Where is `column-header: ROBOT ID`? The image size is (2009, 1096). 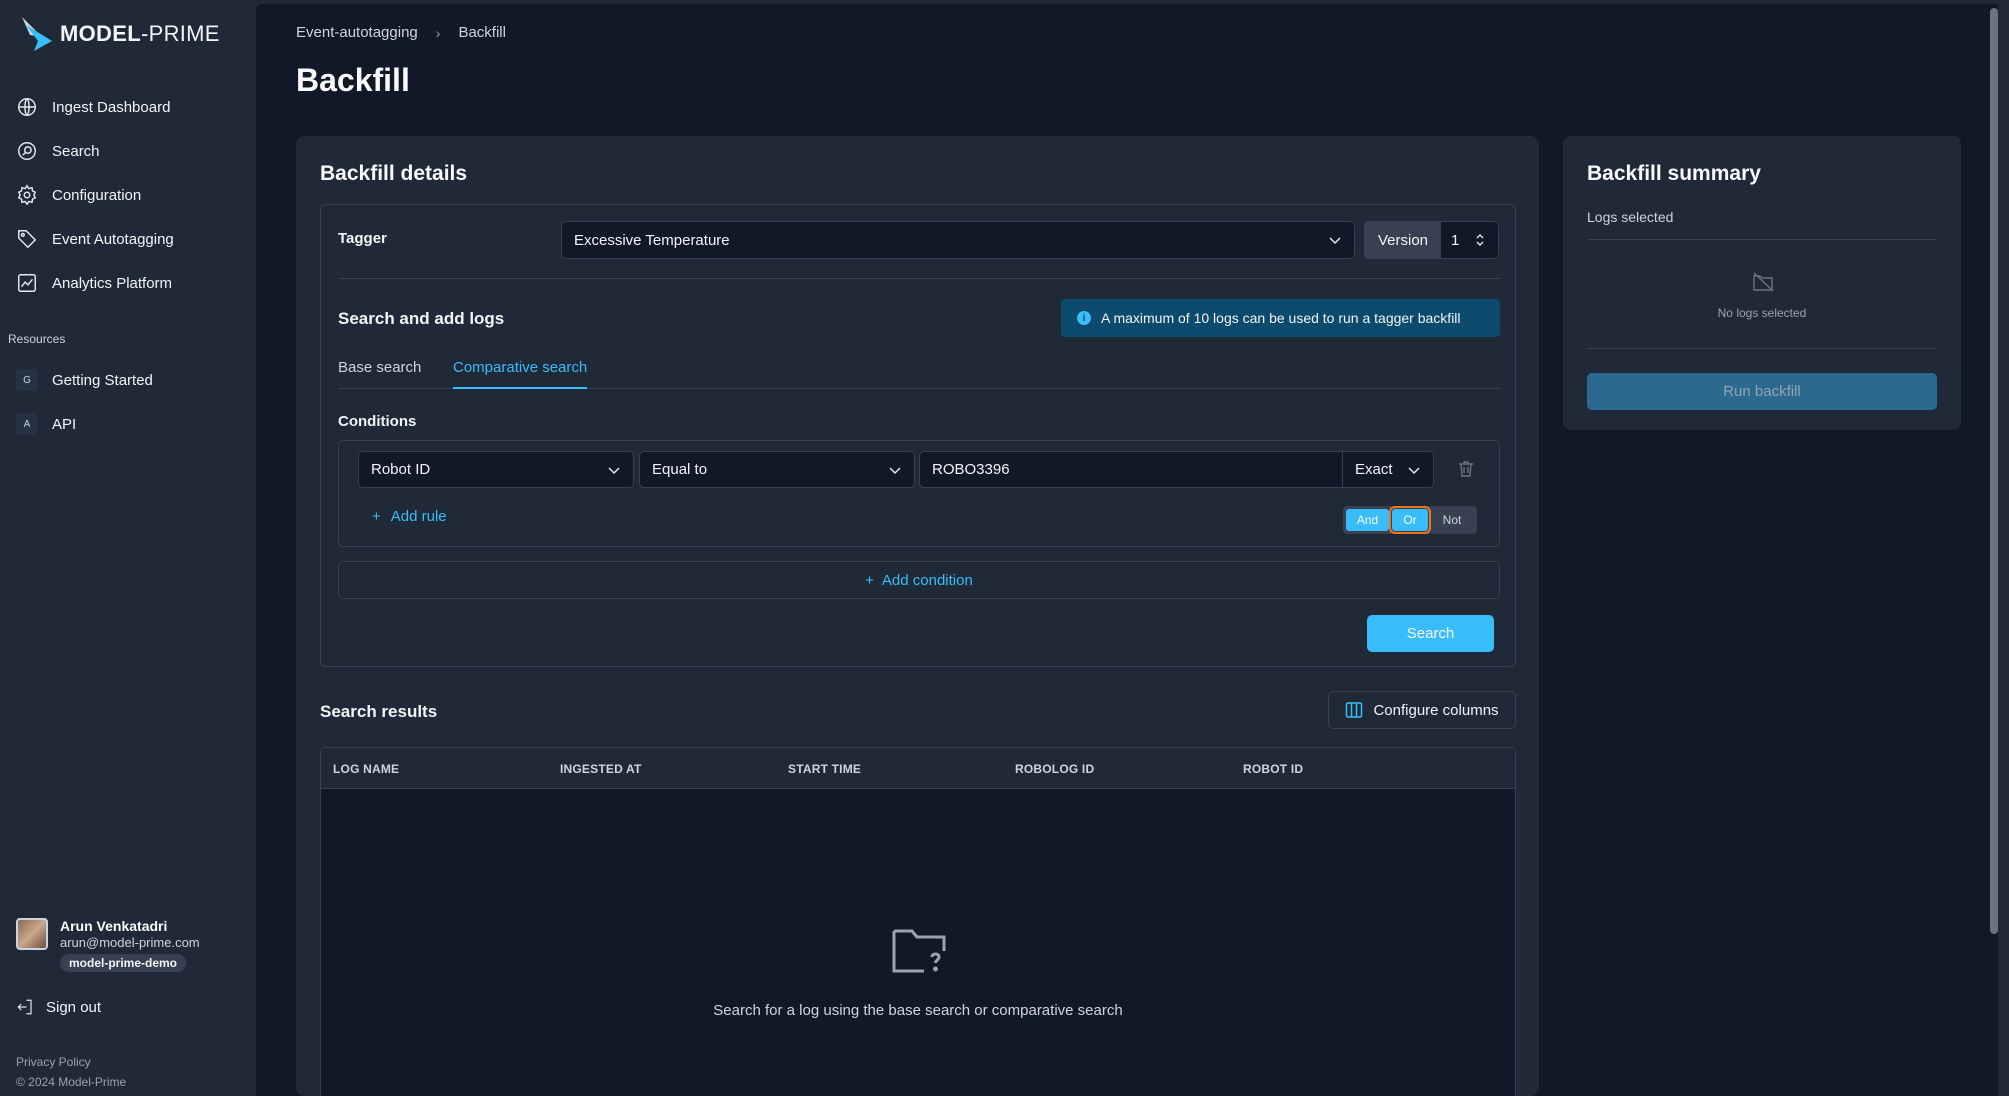
column-header: ROBOT ID is located at coordinates (1273, 769).